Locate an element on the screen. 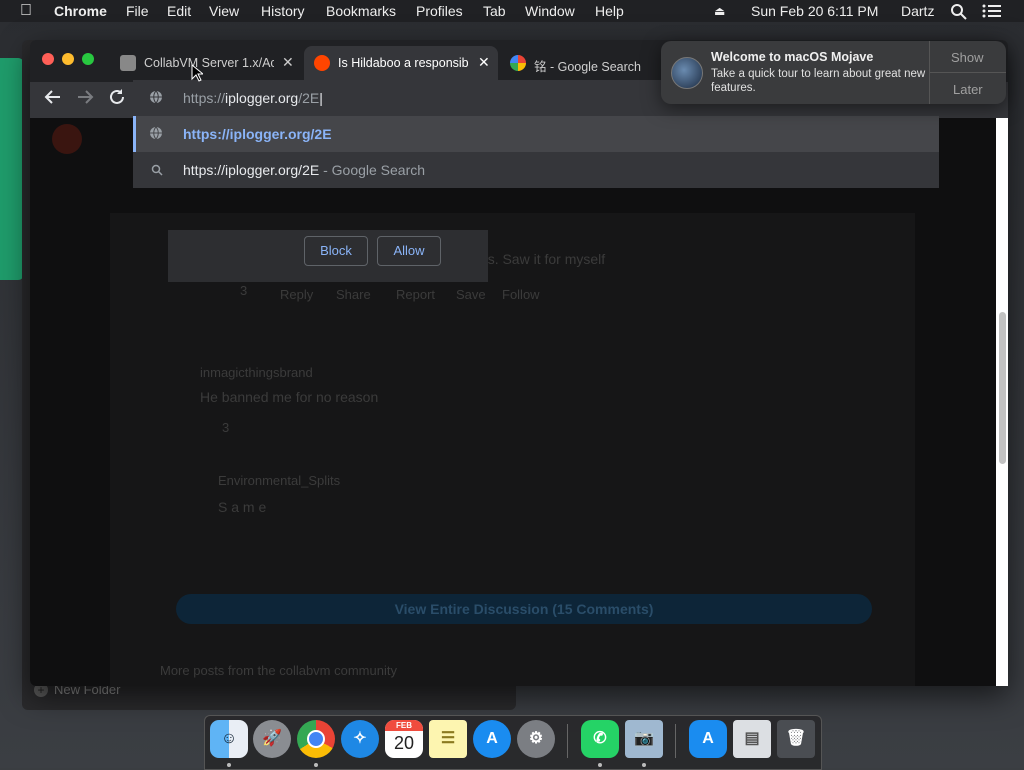 This screenshot has width=1024, height=770. menu-history: History is located at coordinates (283, 11).